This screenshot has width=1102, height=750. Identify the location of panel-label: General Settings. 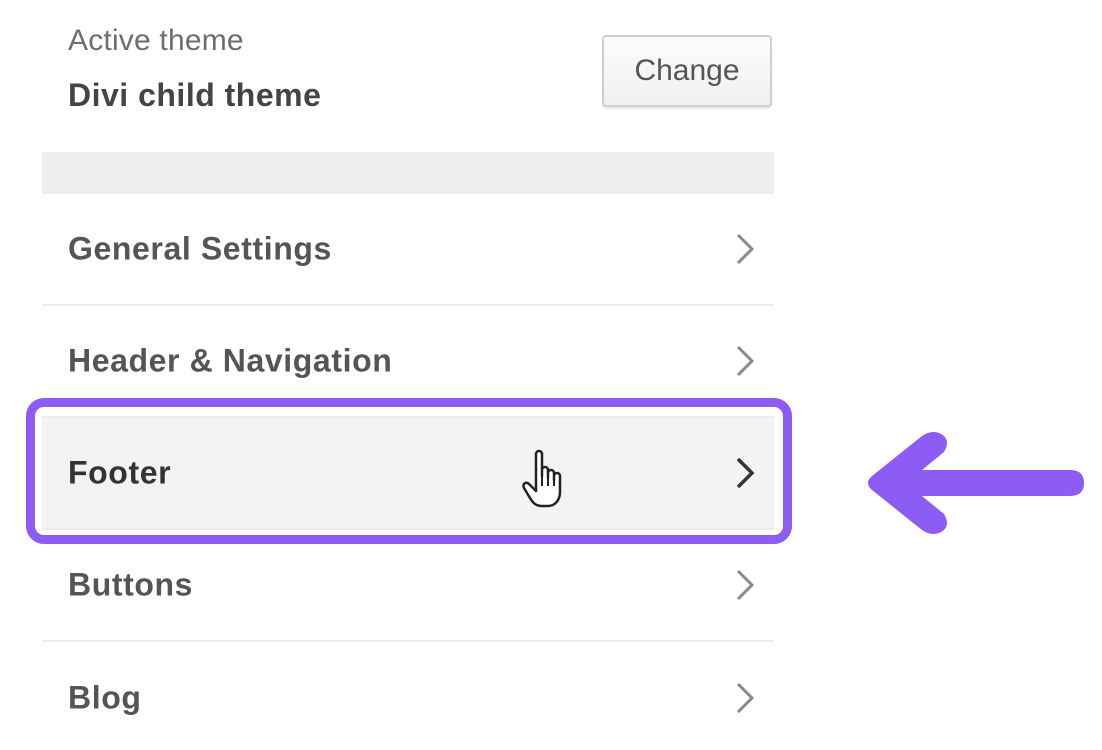
(200, 248).